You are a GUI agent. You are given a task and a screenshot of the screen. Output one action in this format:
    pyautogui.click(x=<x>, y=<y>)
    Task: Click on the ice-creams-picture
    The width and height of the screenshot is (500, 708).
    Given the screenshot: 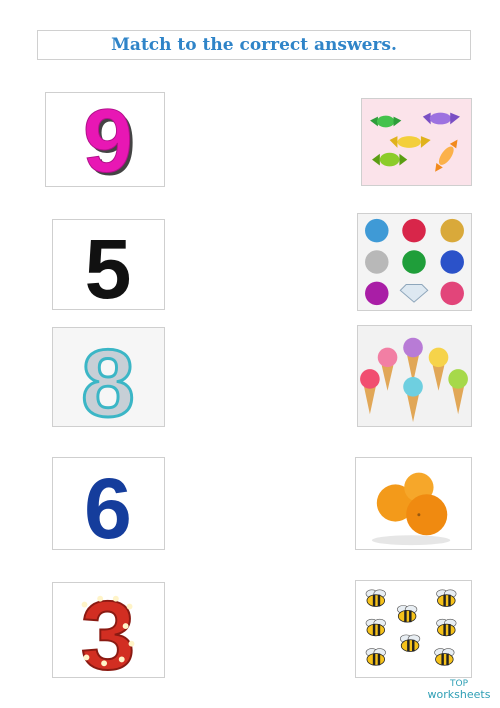 What is the action you would take?
    pyautogui.click(x=414, y=376)
    